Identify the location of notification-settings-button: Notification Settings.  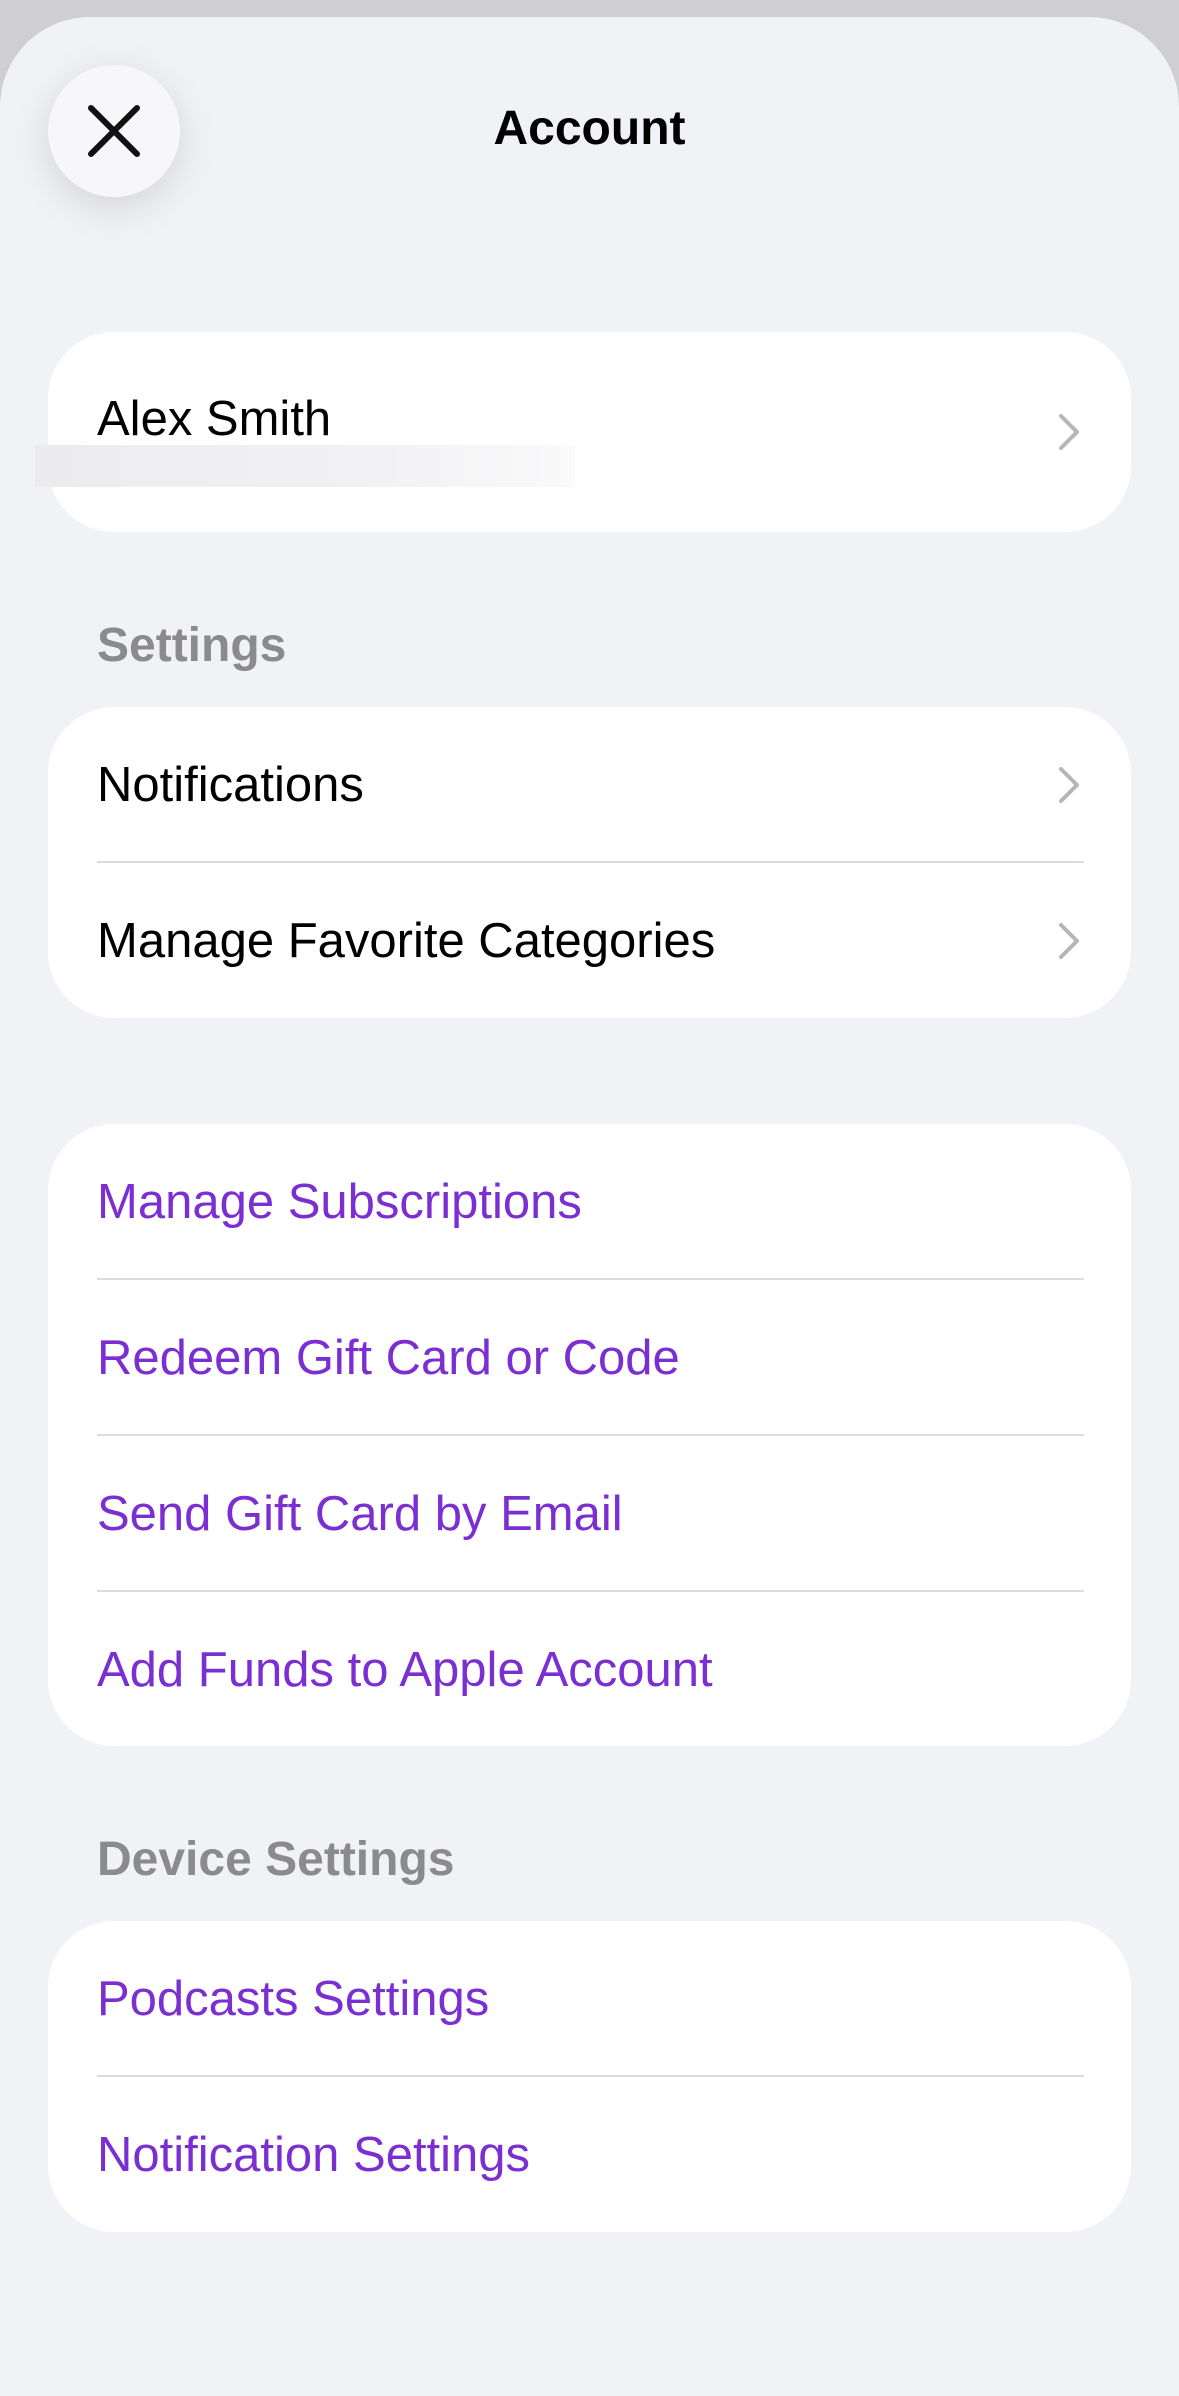
(589, 2154).